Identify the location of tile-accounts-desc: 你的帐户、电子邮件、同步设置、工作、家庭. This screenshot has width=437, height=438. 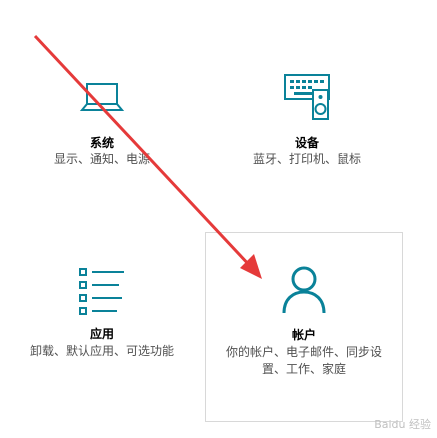
(303, 360).